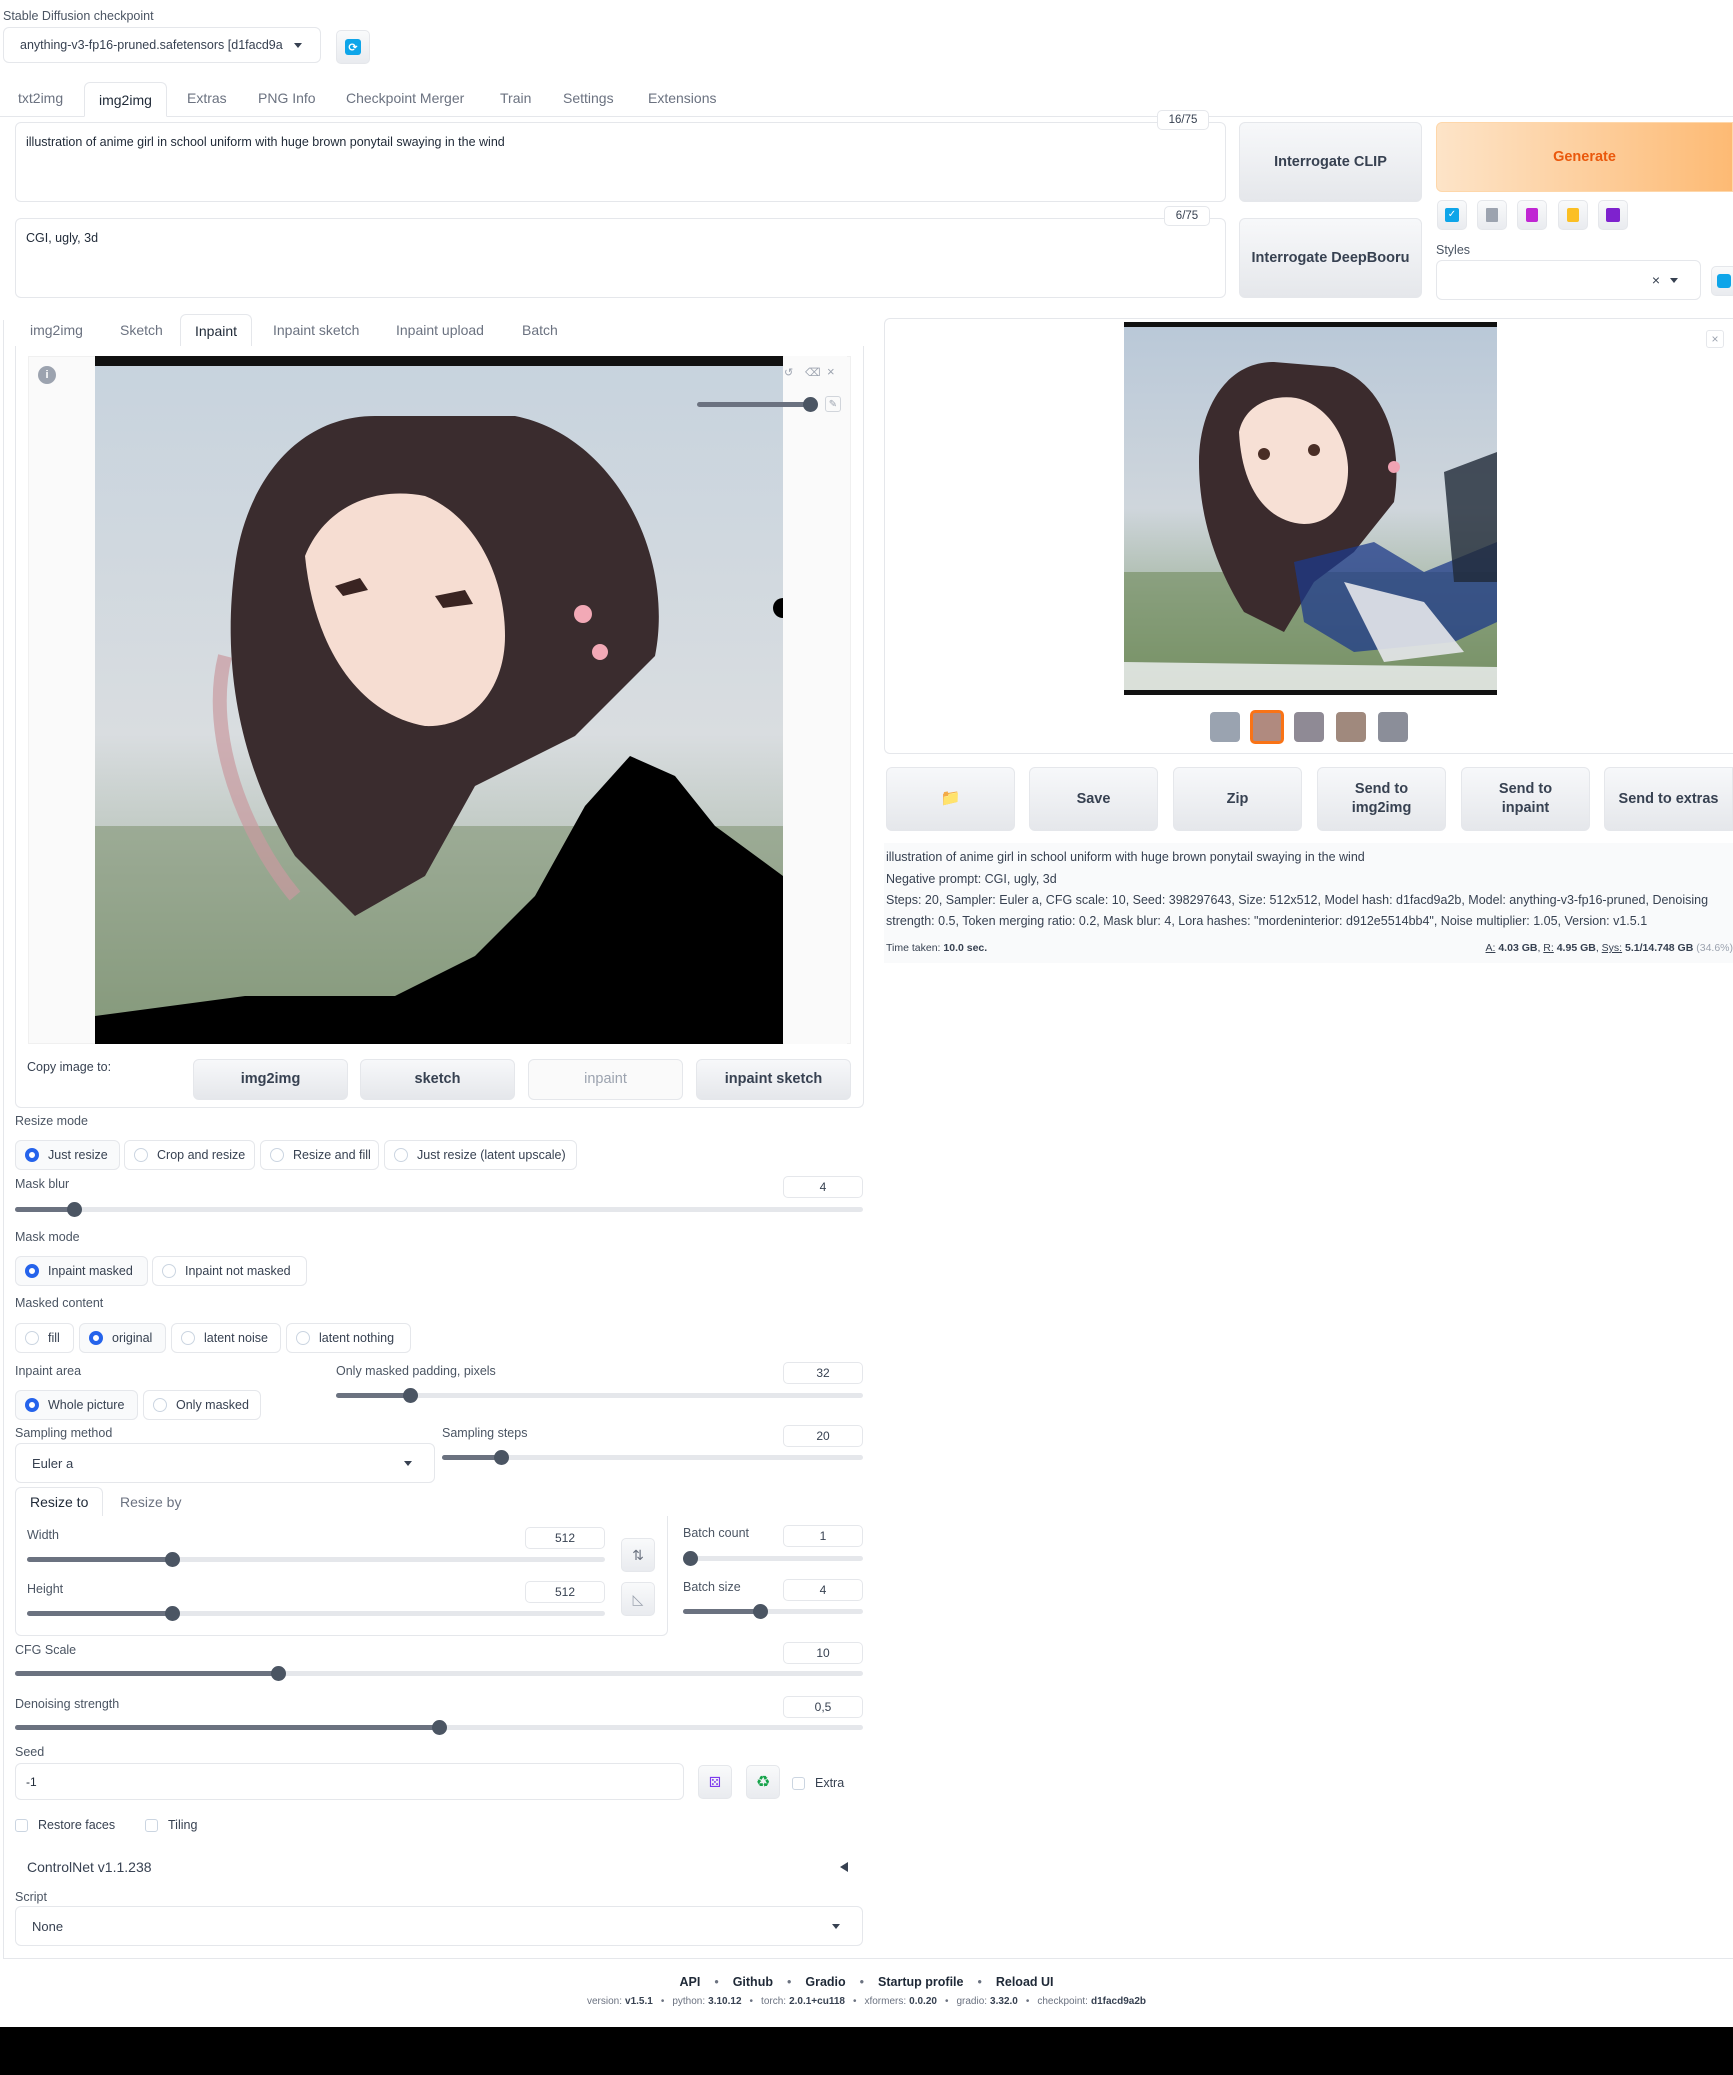  Describe the element at coordinates (437, 1079) in the screenshot. I see `copy-to-sketch-button: sketch` at that location.